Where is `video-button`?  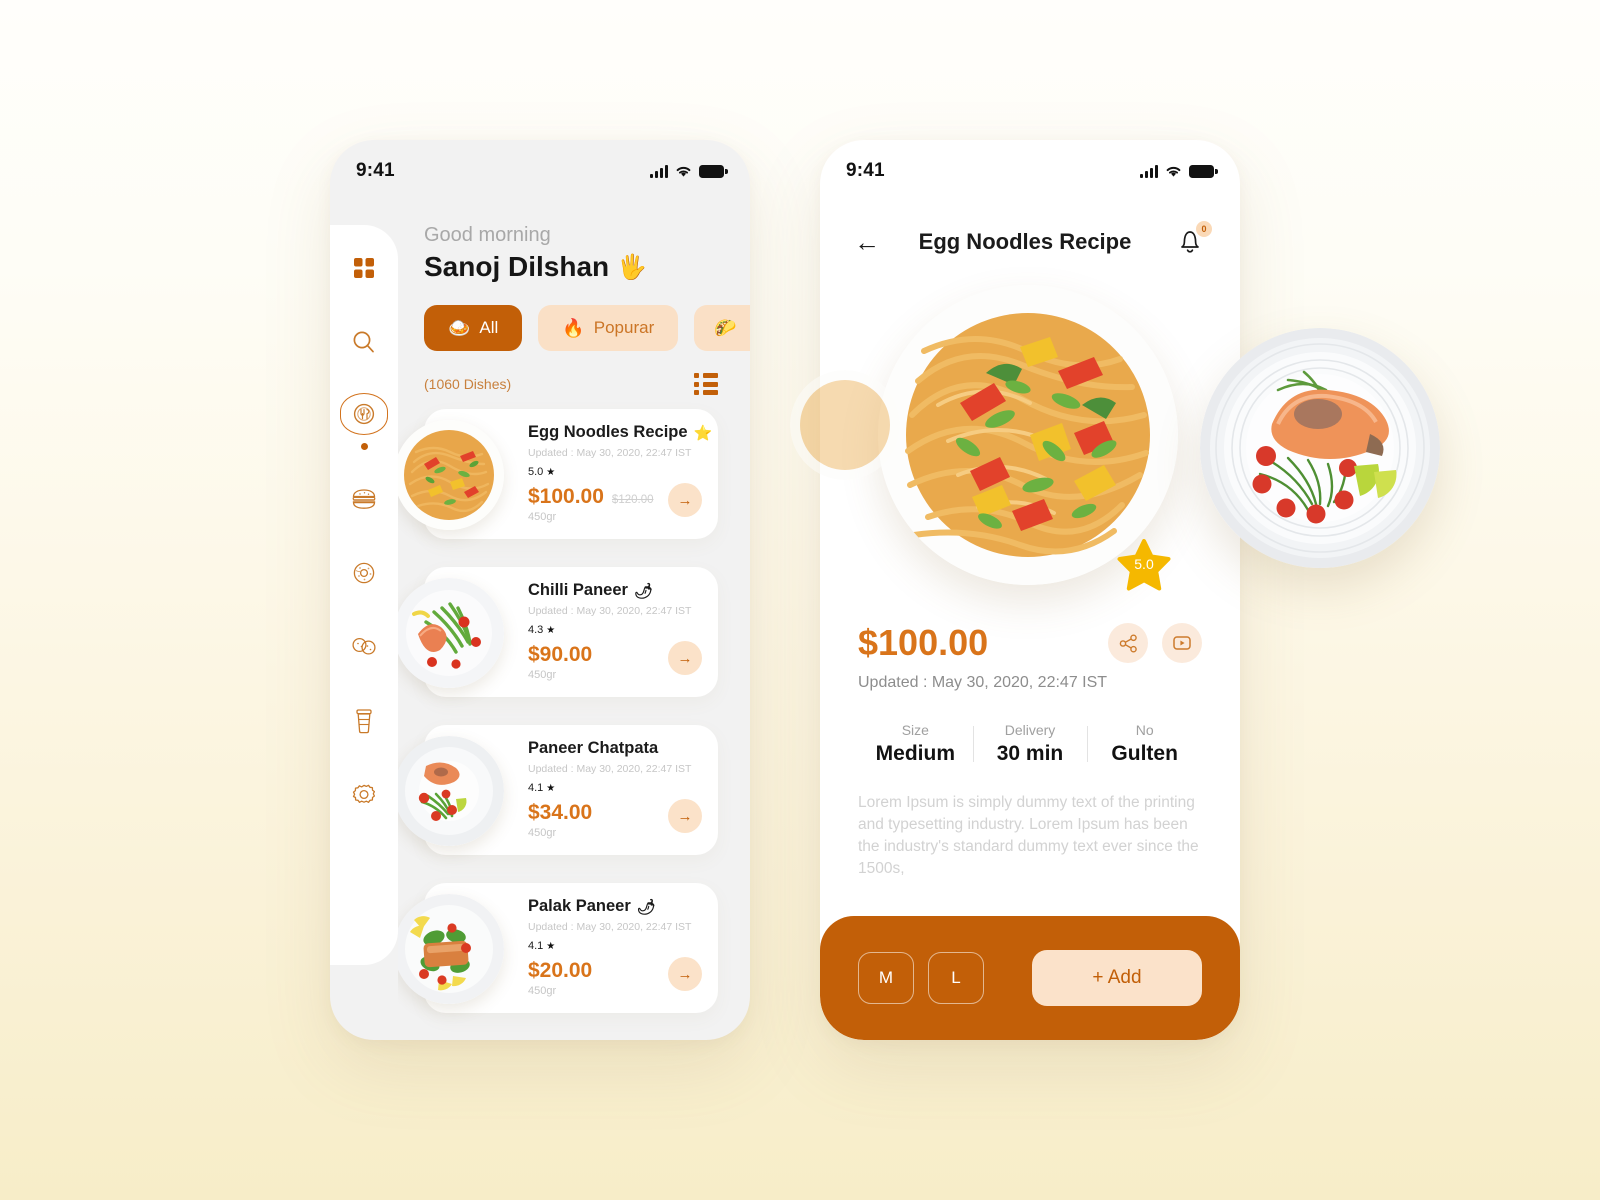 video-button is located at coordinates (1182, 643).